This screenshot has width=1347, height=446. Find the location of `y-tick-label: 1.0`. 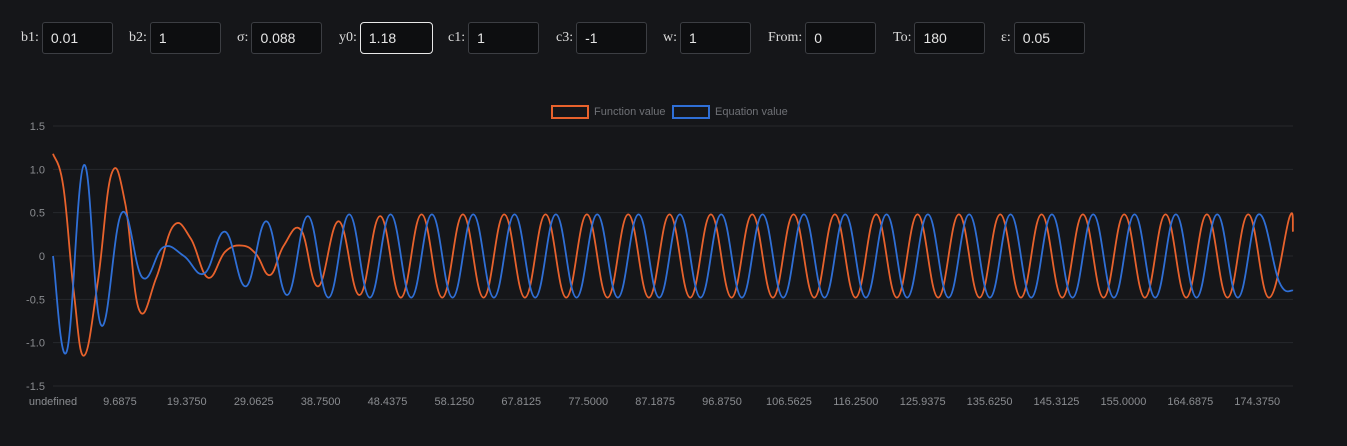

y-tick-label: 1.0 is located at coordinates (37, 170).